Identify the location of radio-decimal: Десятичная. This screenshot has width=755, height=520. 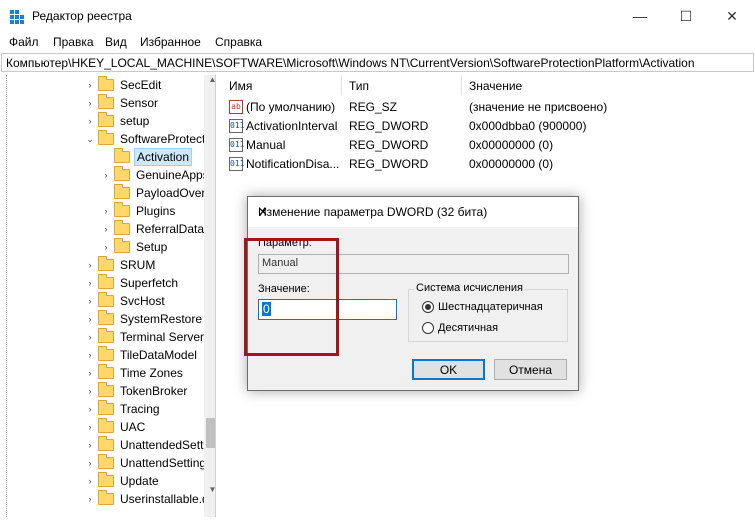
(460, 328).